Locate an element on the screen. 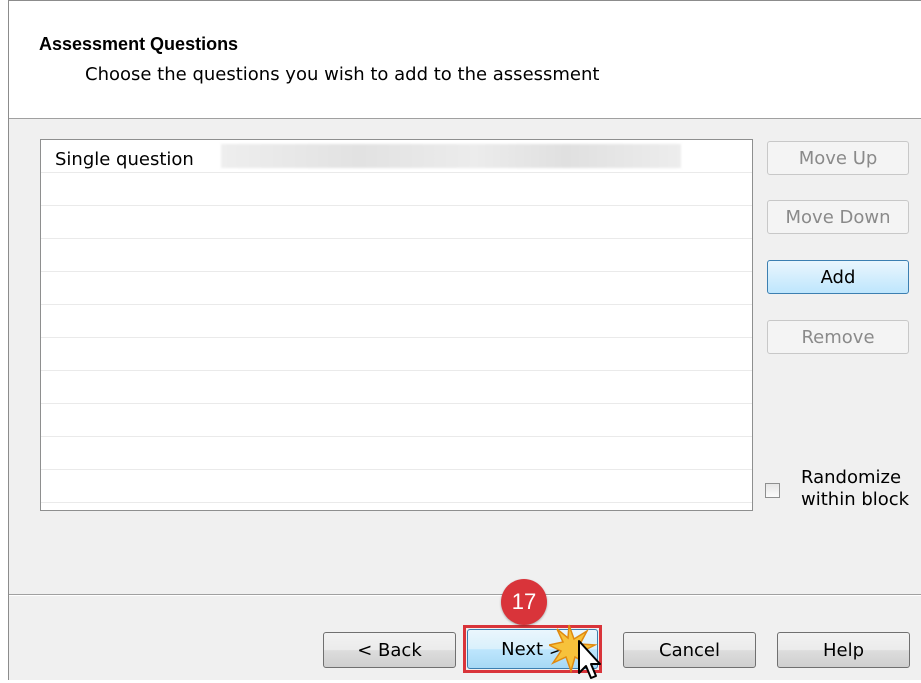 The height and width of the screenshot is (683, 921). blurred-question-text is located at coordinates (451, 156).